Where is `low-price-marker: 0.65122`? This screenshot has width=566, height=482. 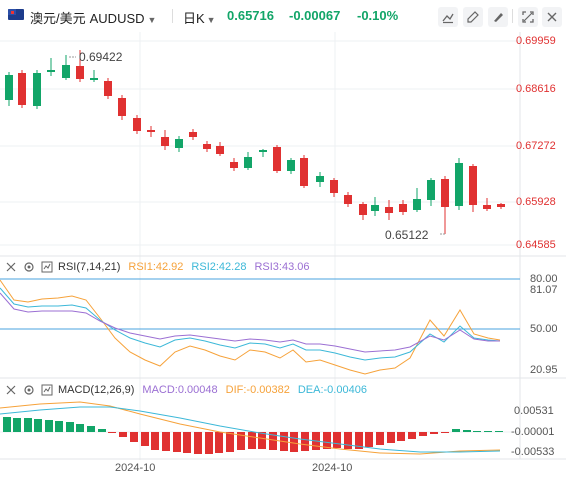
low-price-marker: 0.65122 is located at coordinates (407, 235).